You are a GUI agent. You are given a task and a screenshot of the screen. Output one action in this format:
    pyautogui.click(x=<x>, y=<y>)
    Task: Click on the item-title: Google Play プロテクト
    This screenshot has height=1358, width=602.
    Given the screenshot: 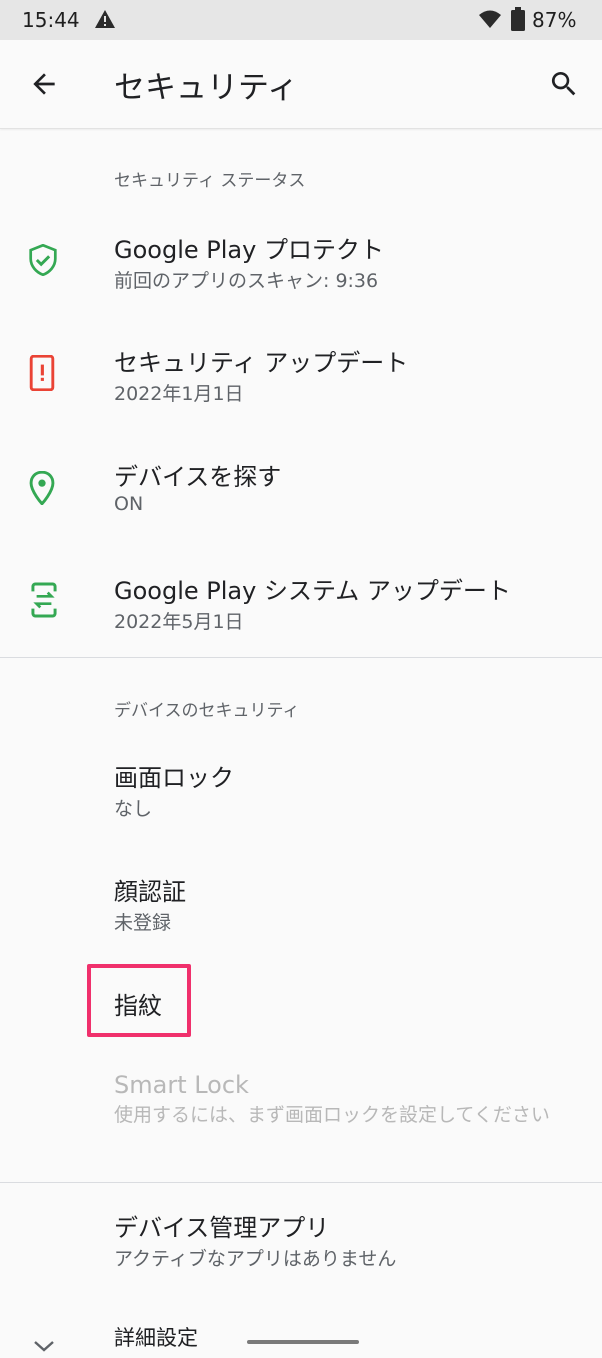 What is the action you would take?
    pyautogui.click(x=249, y=250)
    